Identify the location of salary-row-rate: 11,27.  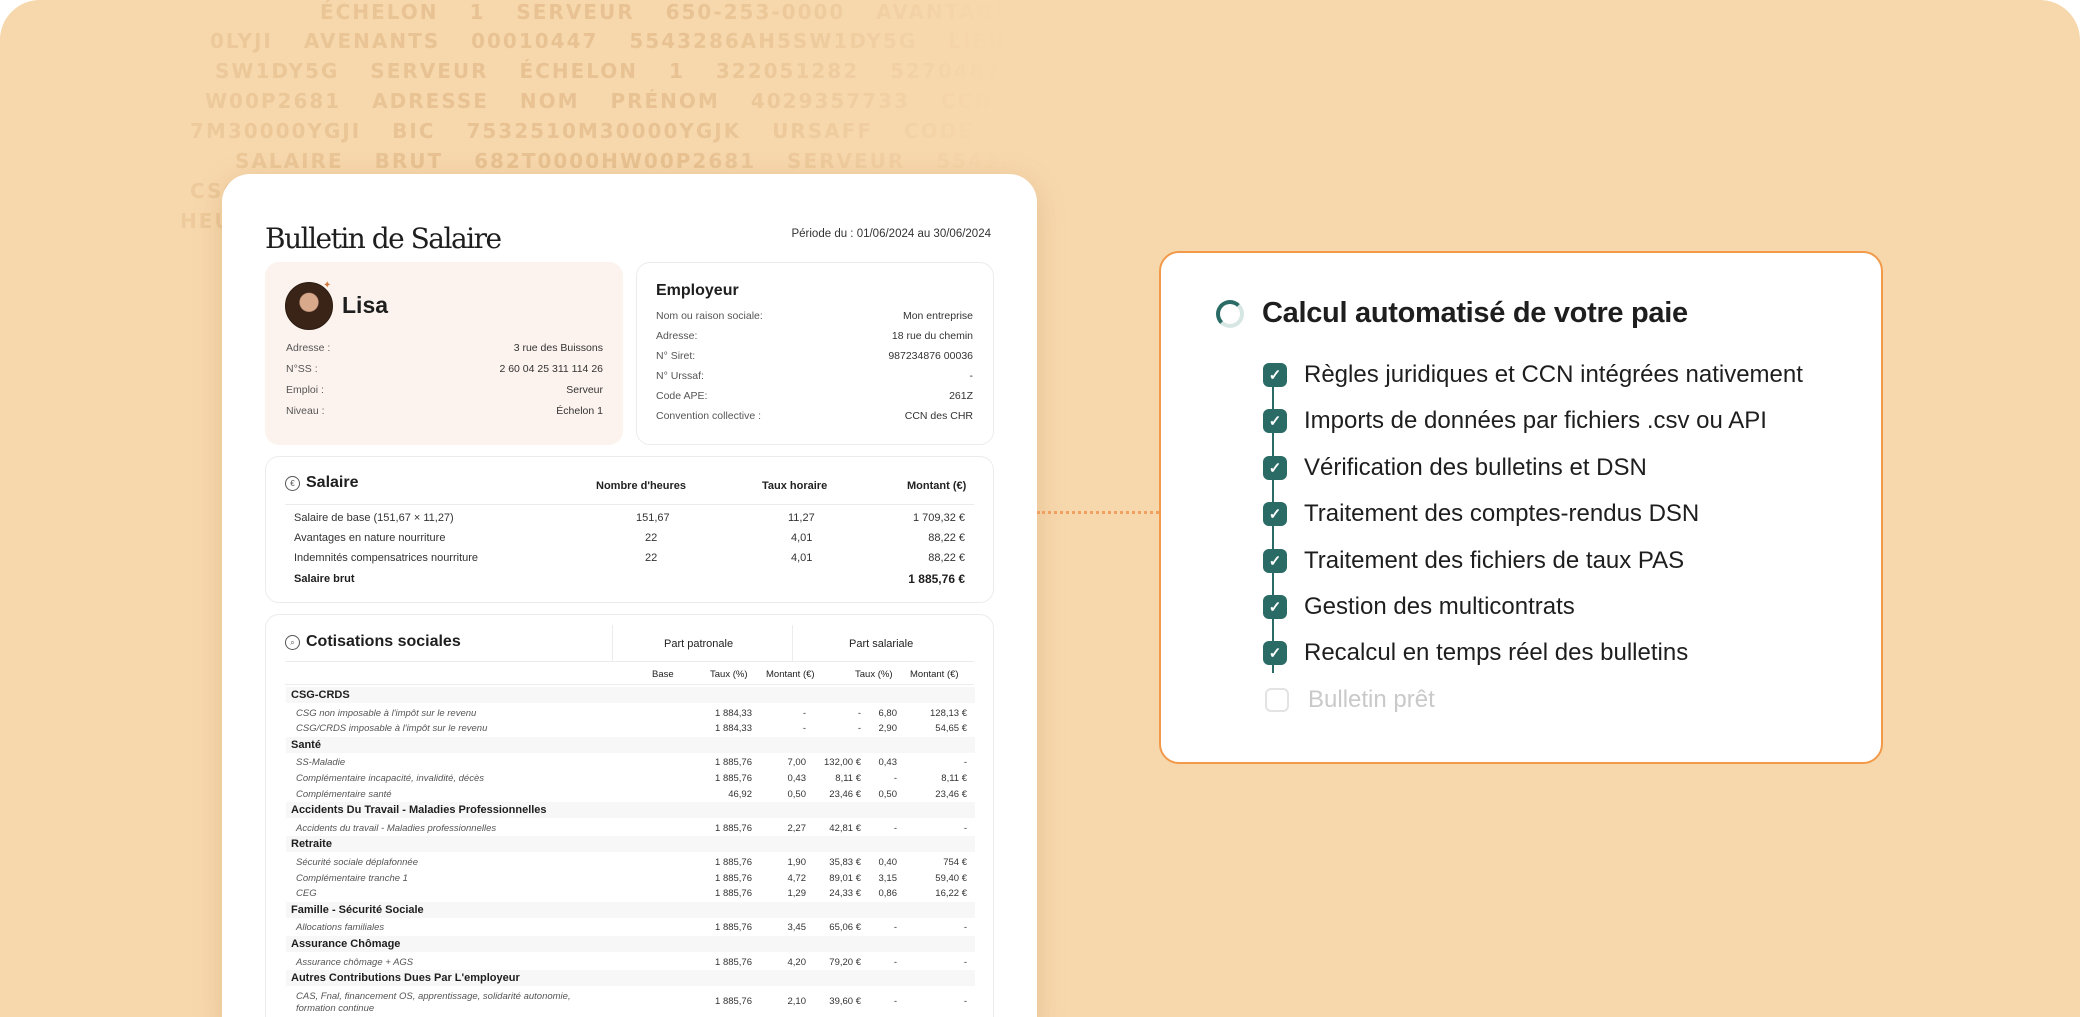
(801, 518).